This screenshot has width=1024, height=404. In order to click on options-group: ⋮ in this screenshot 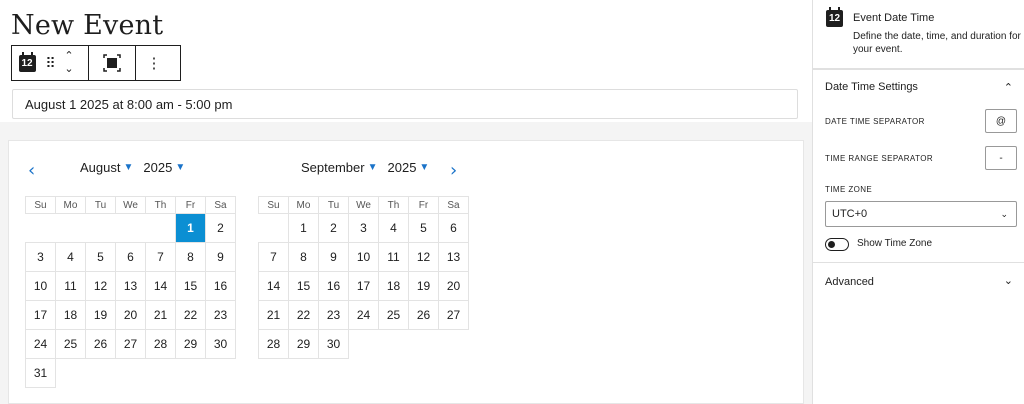, I will do `click(154, 63)`.